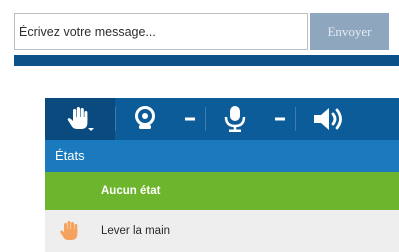 This screenshot has height=252, width=399. I want to click on webcam-icon, so click(145, 117).